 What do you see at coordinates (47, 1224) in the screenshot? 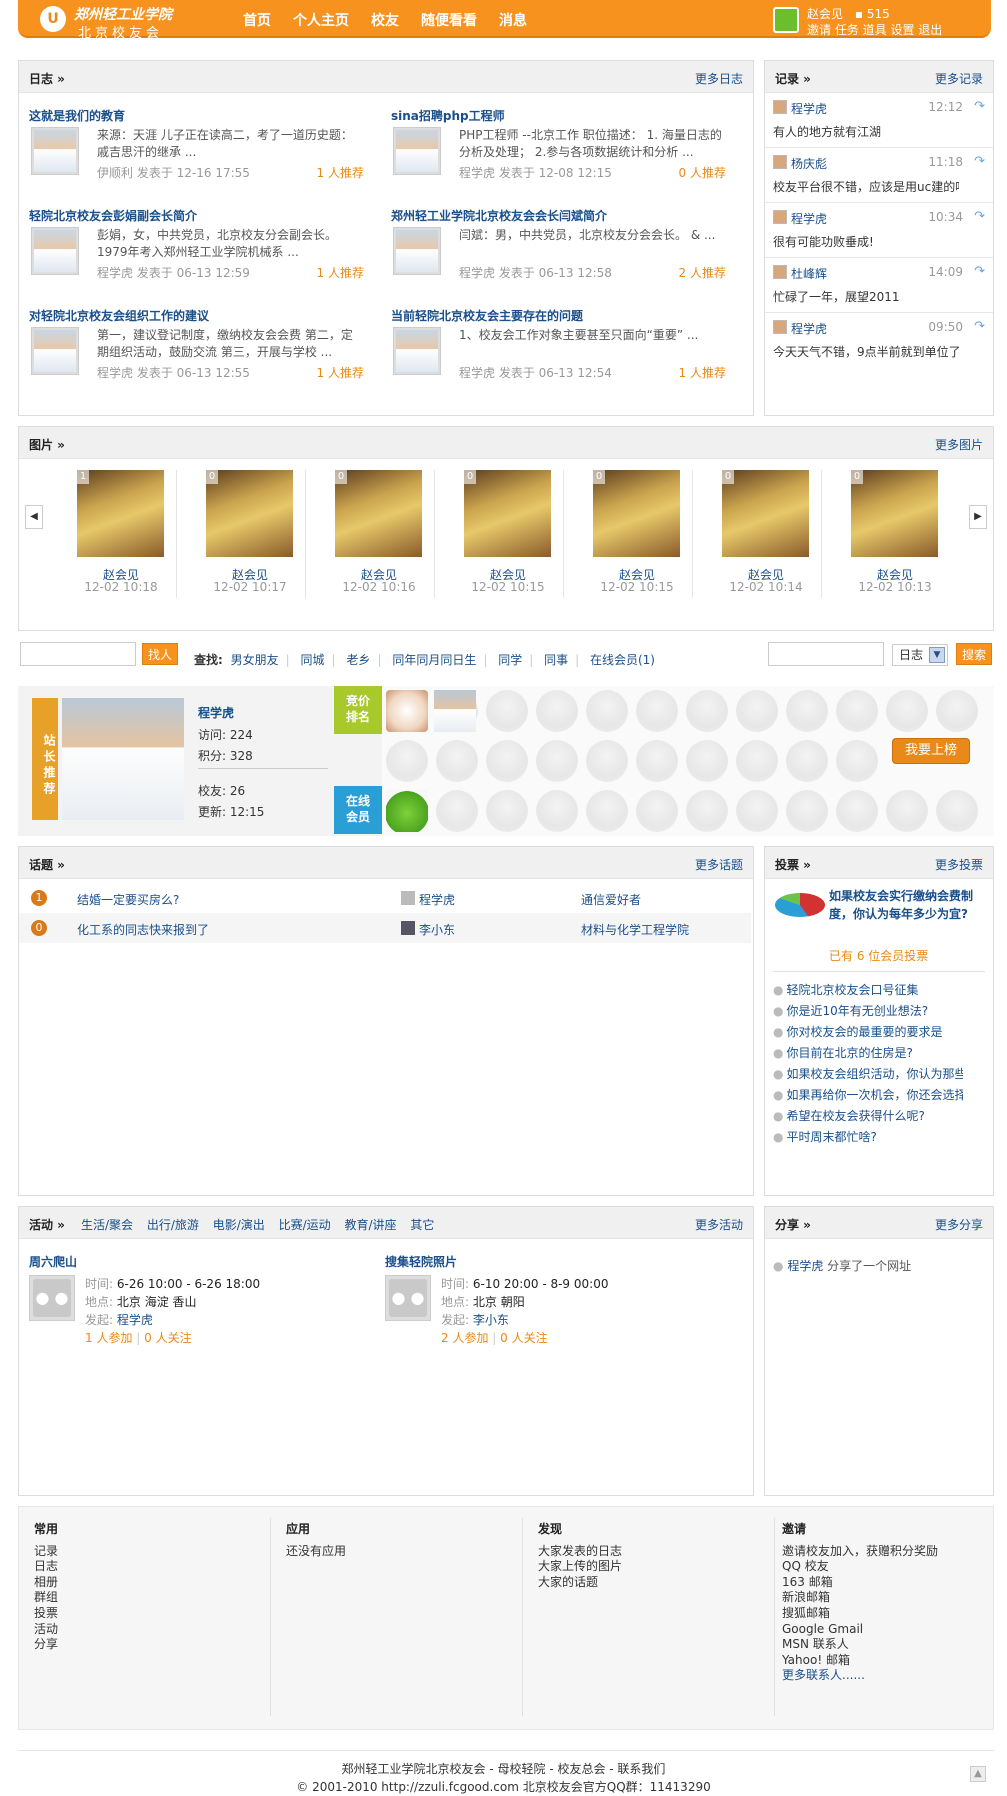
I see `events-panel-title: 活动 »` at bounding box center [47, 1224].